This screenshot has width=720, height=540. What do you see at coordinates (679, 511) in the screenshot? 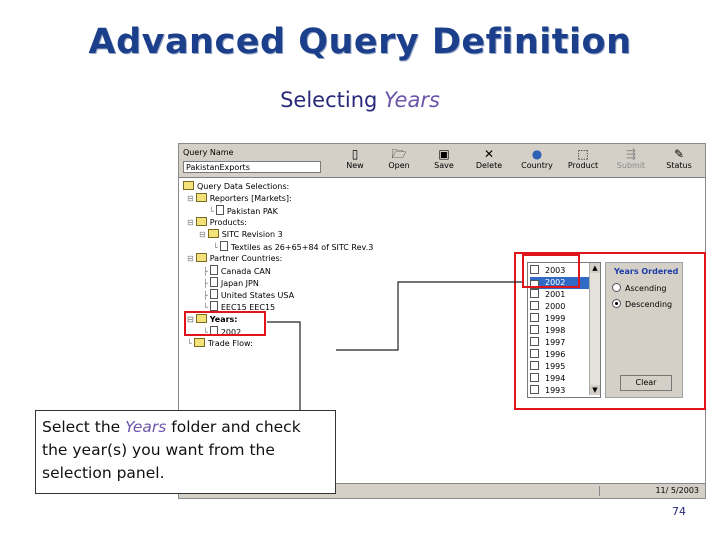
I see `page-number: 74` at bounding box center [679, 511].